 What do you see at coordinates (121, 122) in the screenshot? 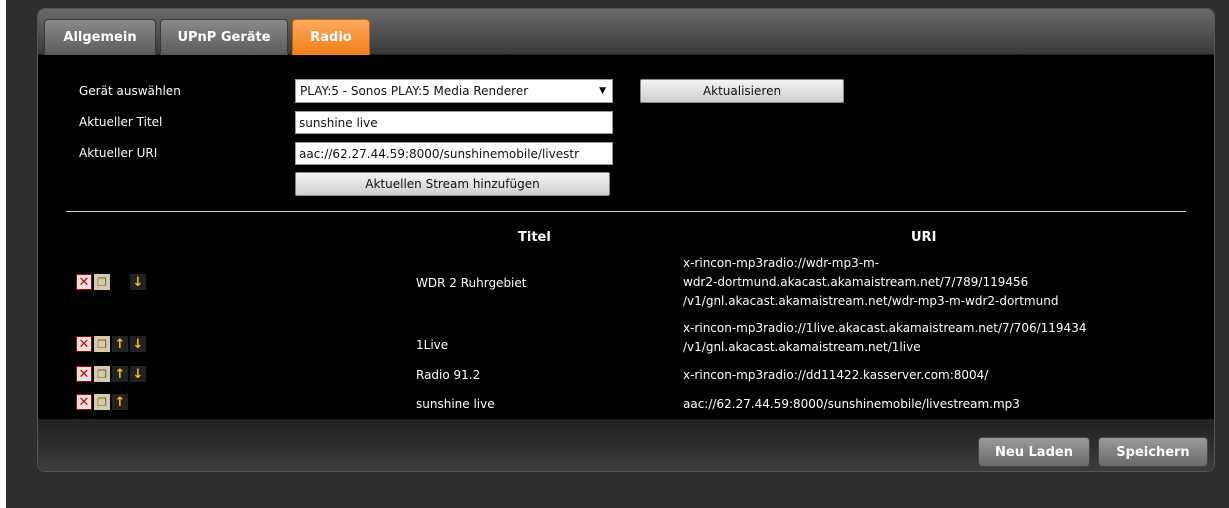
I see `title-label: Aktueller Titel` at bounding box center [121, 122].